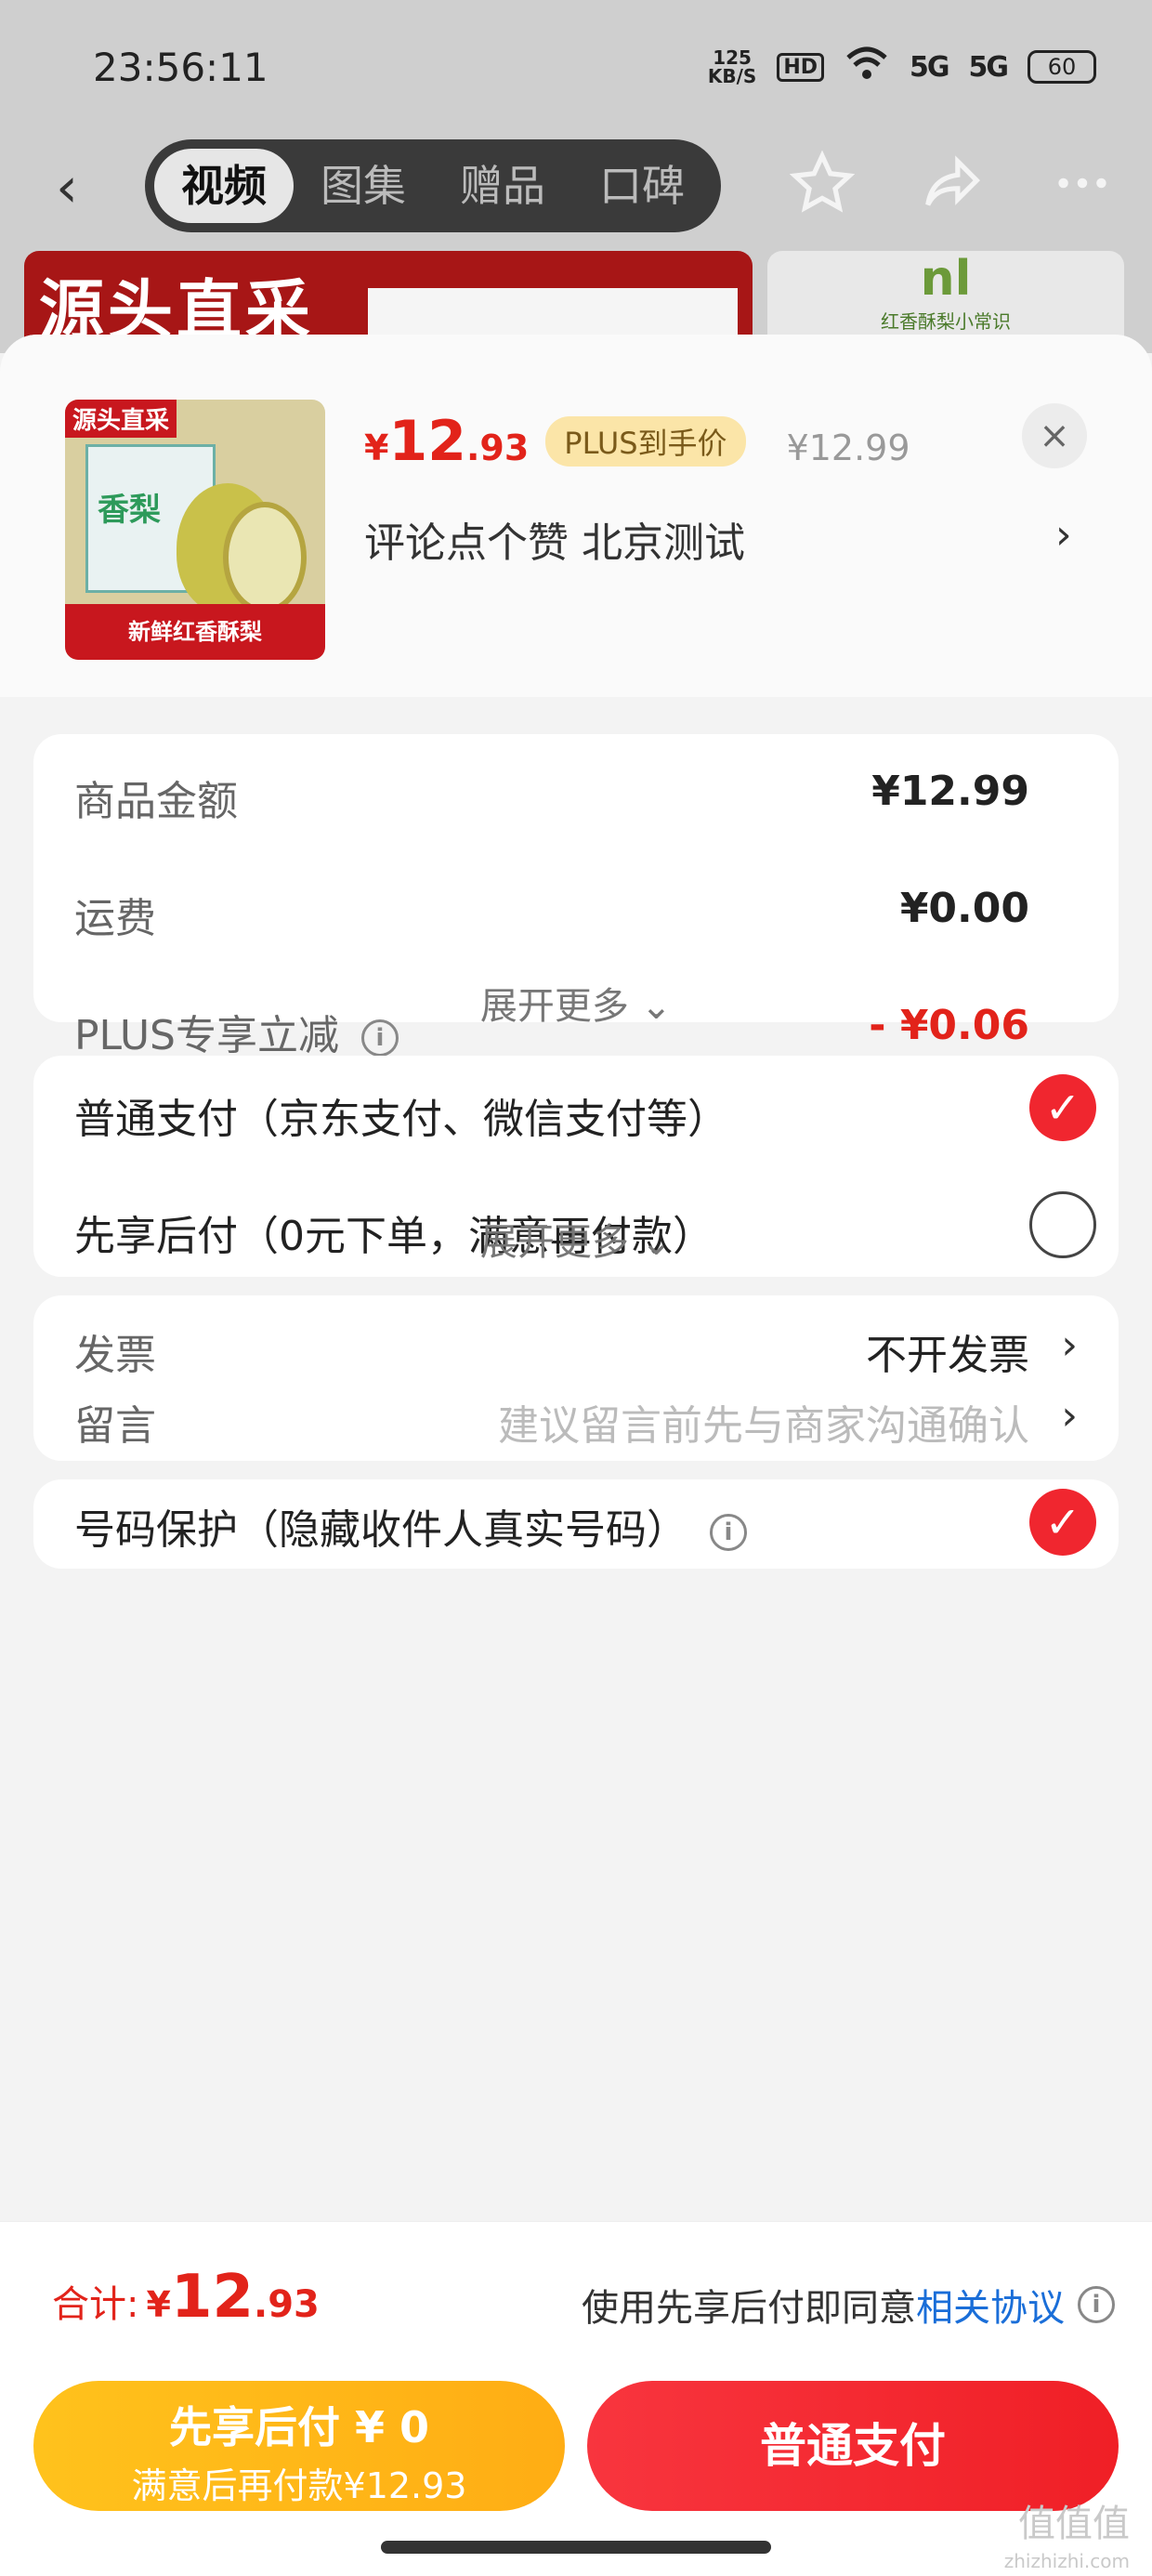 The width and height of the screenshot is (1152, 2576). I want to click on net-speed: 125 KB/S, so click(732, 66).